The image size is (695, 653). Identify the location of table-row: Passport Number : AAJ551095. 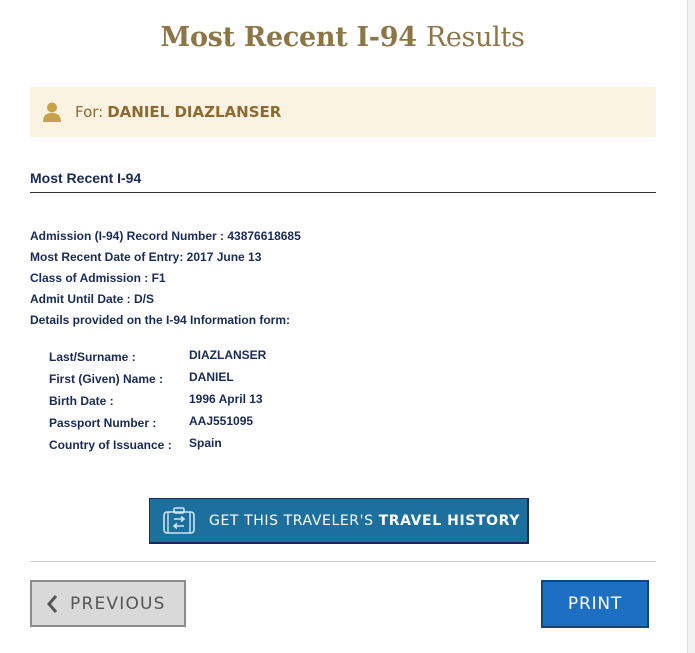
(157, 425).